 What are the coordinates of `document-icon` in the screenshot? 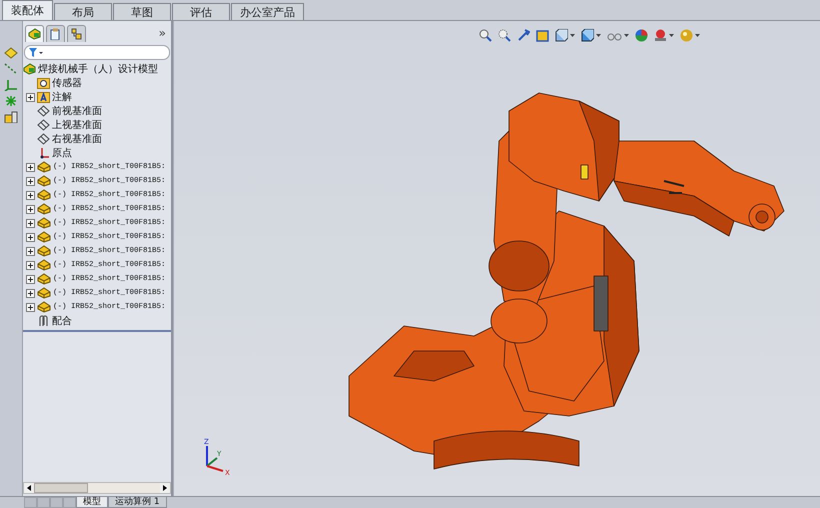 It's located at (55, 34).